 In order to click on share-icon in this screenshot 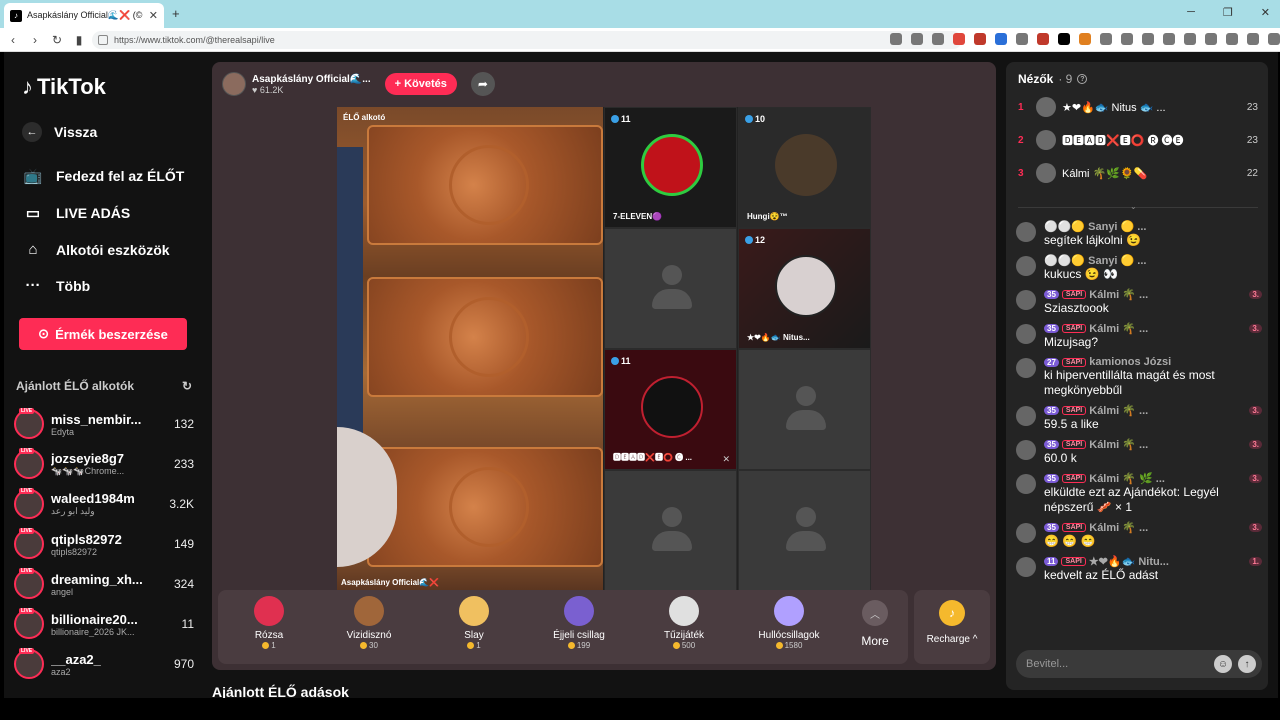, I will do `click(938, 39)`.